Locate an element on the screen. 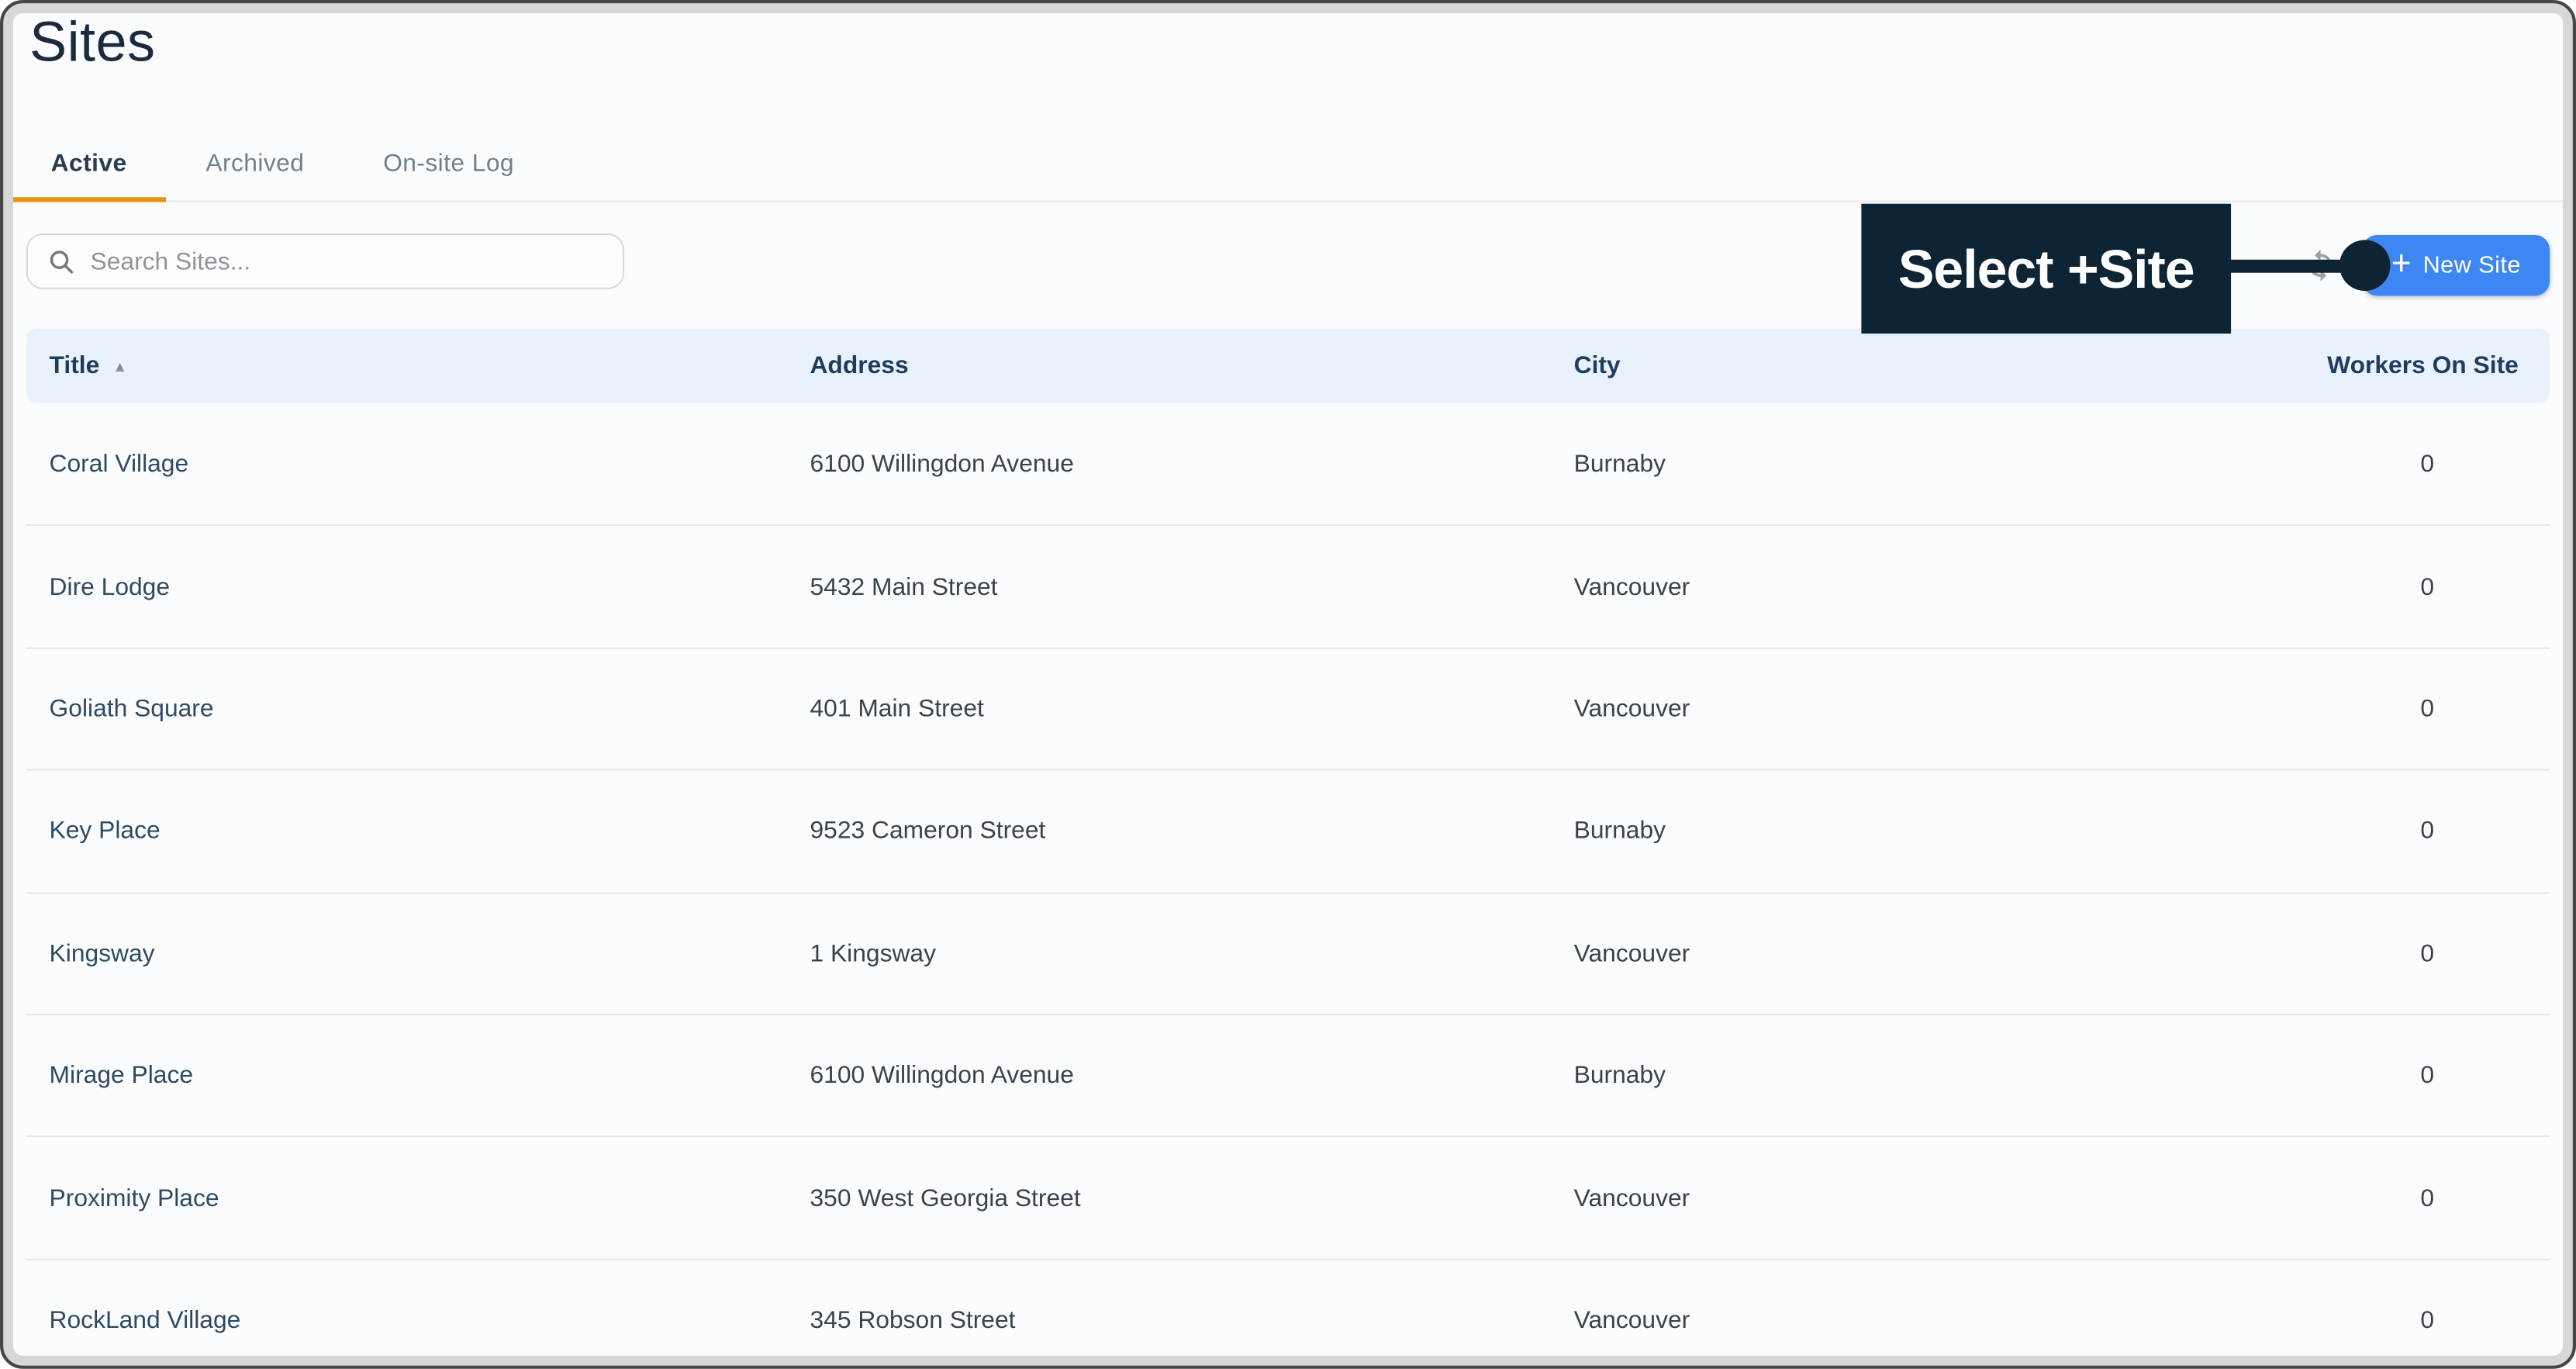  tab-bar: Active Archived On-site Log is located at coordinates (1288, 163).